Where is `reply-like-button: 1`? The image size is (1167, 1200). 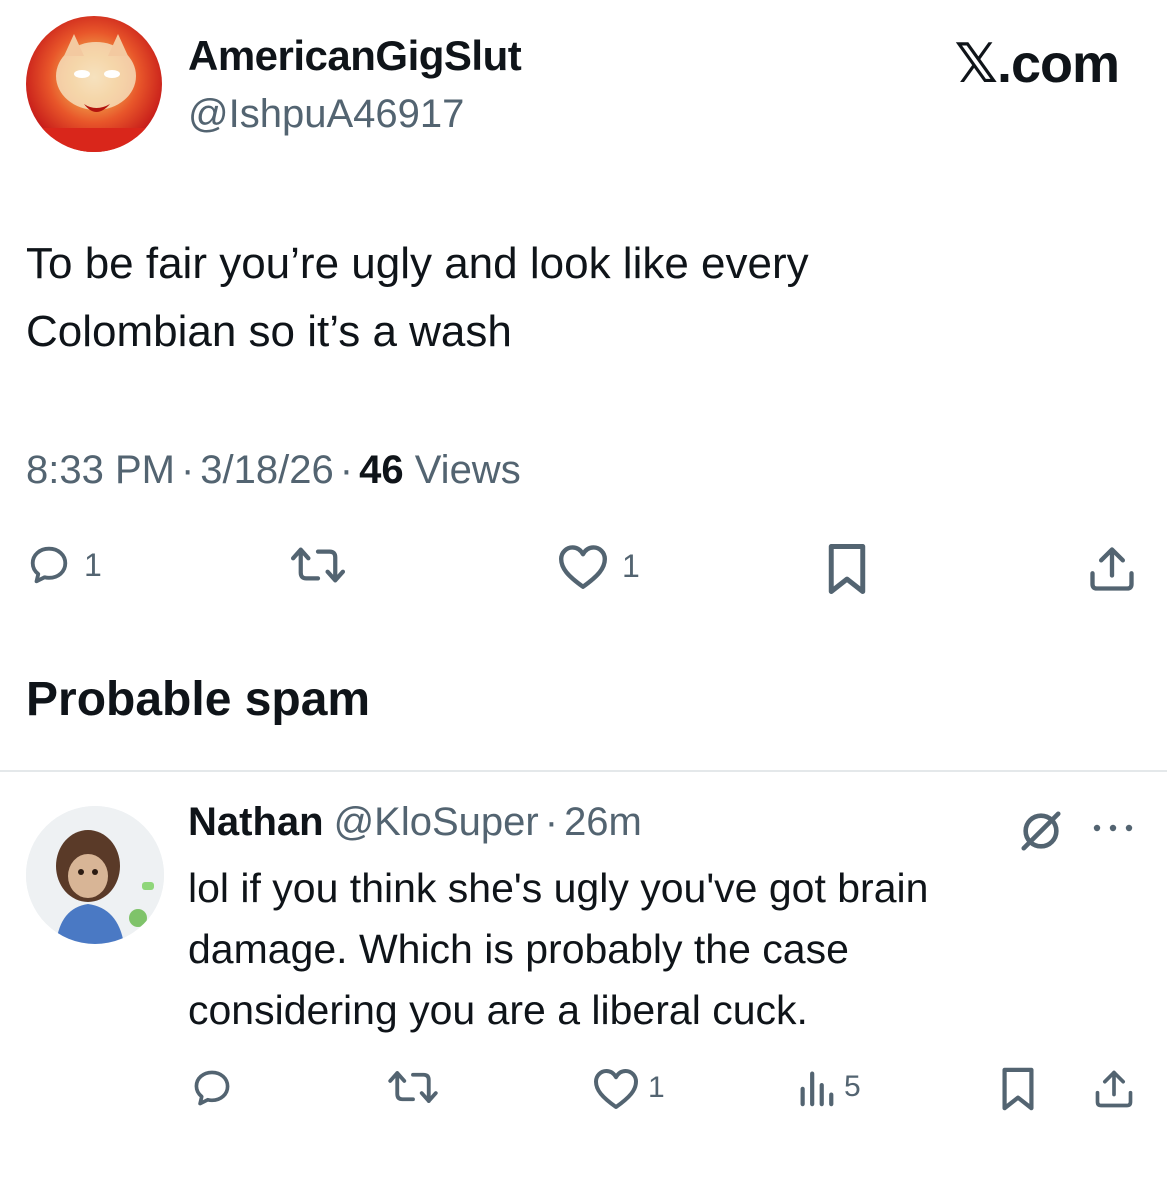
reply-like-button: 1 is located at coordinates (628, 1088).